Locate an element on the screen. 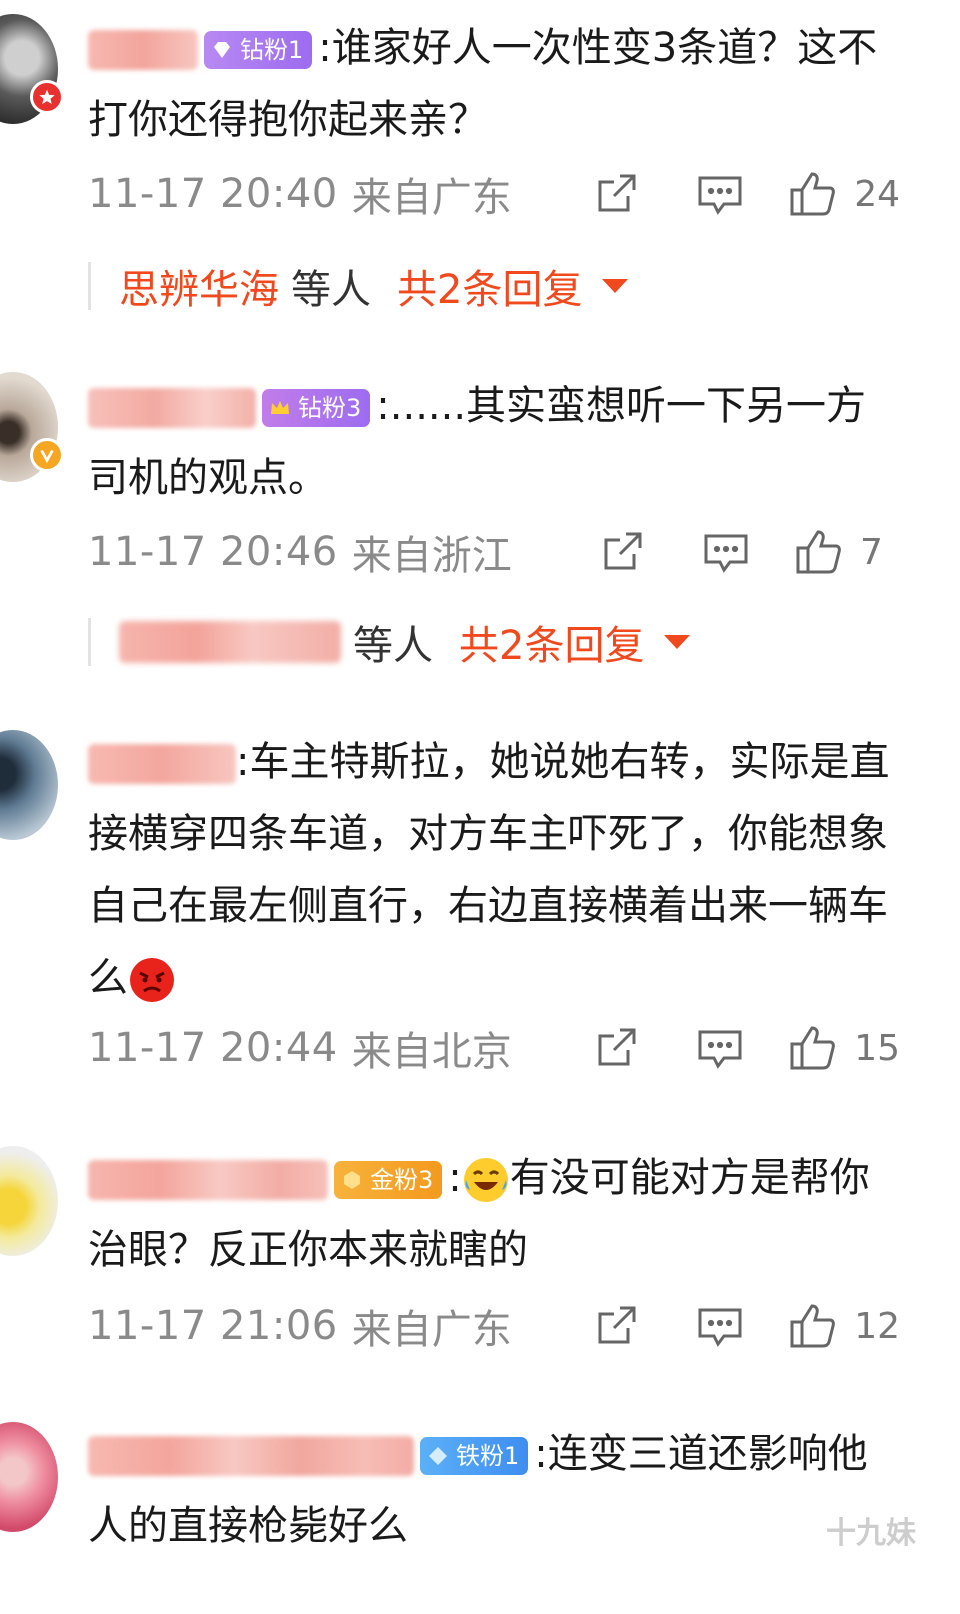  angry-face-icon is located at coordinates (152, 980).